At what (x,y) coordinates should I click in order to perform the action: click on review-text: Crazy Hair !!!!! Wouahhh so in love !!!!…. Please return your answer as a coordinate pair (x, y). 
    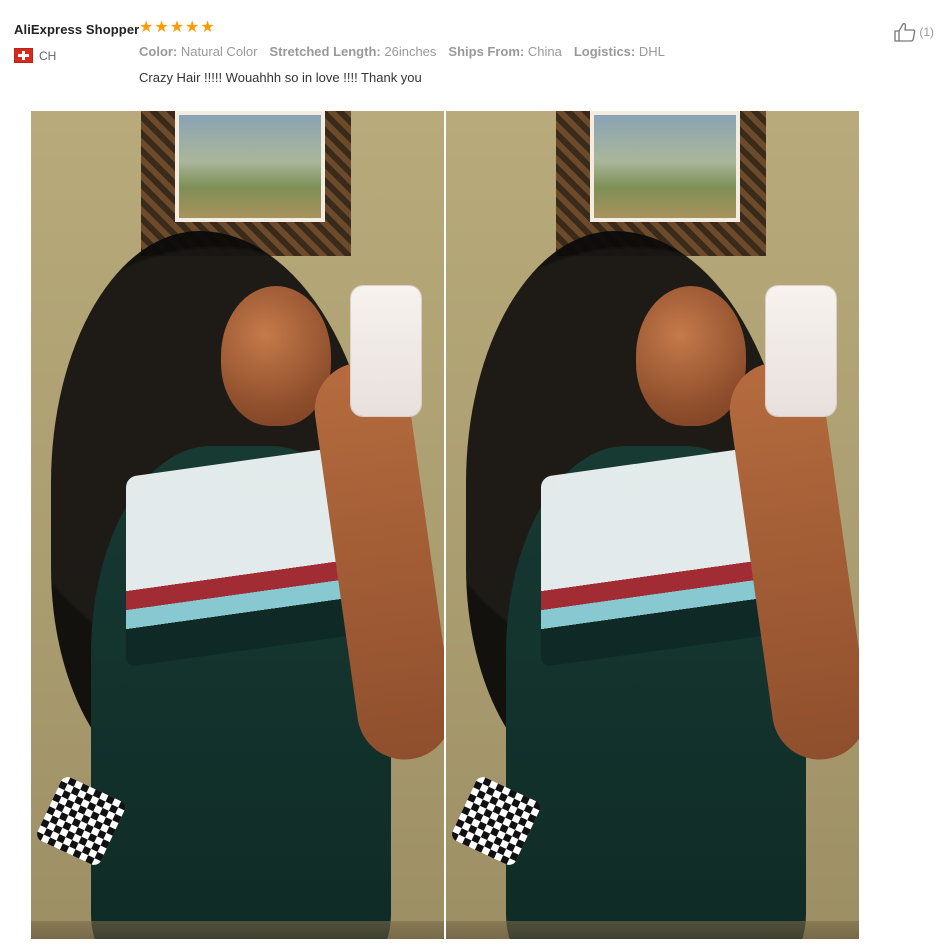
    Looking at the image, I should click on (280, 77).